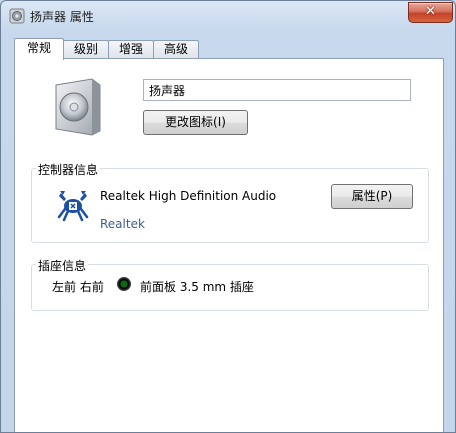 The image size is (456, 433). I want to click on close-icon: ✕, so click(430, 11).